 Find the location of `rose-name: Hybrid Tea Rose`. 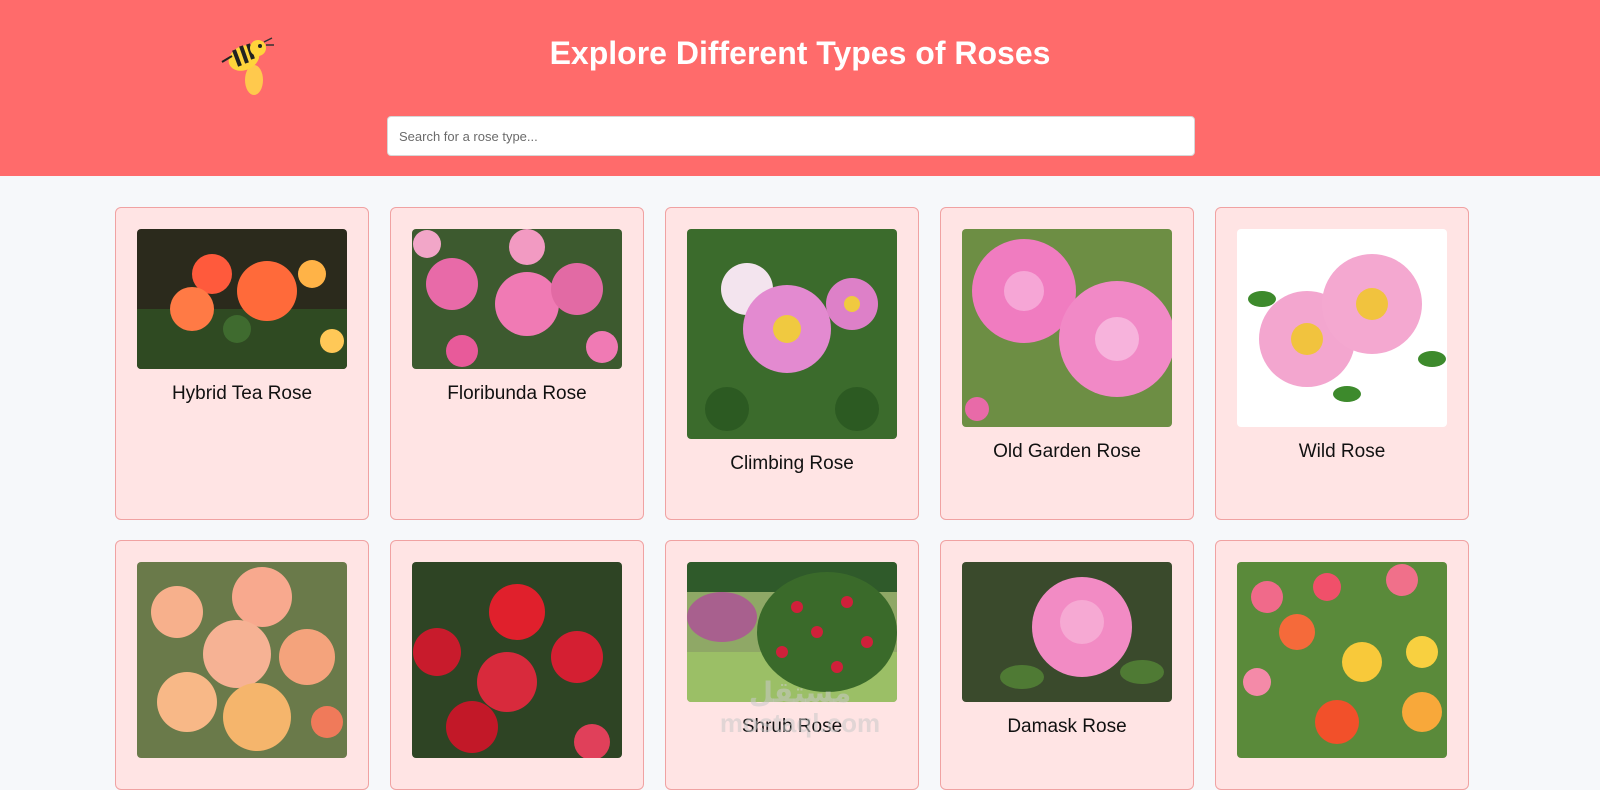

rose-name: Hybrid Tea Rose is located at coordinates (242, 393).